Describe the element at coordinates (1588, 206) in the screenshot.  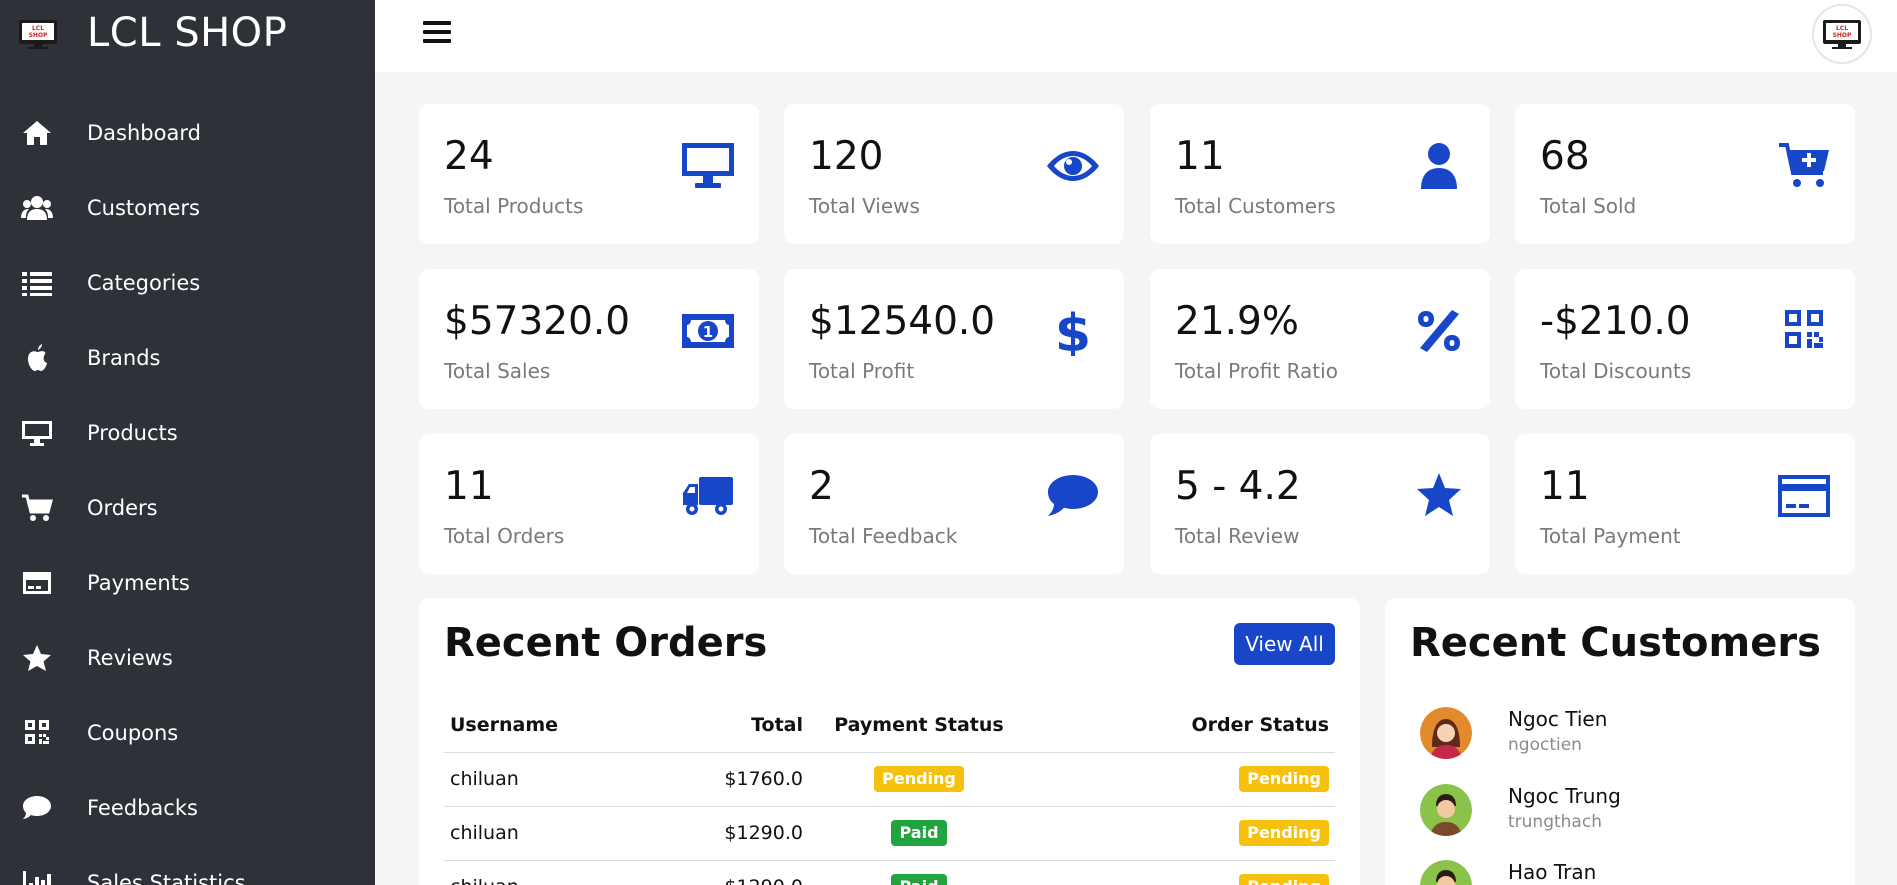
I see `stat-label: Total Sold` at that location.